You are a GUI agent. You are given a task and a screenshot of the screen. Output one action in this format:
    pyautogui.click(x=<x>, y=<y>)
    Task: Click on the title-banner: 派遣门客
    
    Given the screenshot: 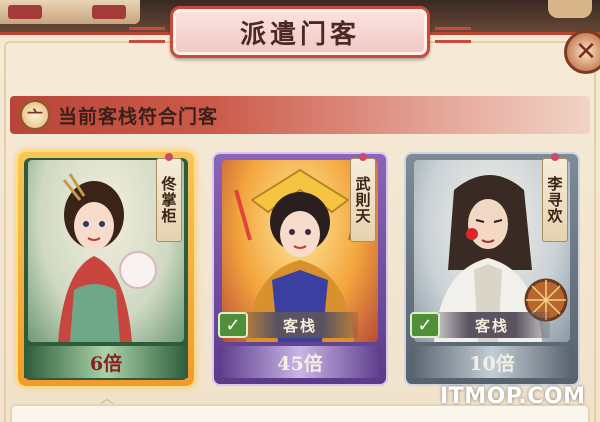 What is the action you would take?
    pyautogui.click(x=300, y=32)
    